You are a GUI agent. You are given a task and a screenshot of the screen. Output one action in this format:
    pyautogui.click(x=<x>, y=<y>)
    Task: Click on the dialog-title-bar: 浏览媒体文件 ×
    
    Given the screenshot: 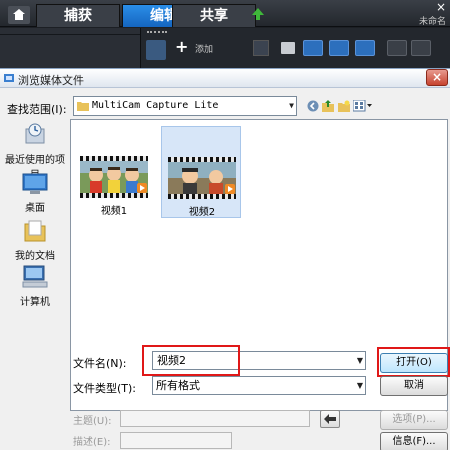 What is the action you would take?
    pyautogui.click(x=225, y=78)
    